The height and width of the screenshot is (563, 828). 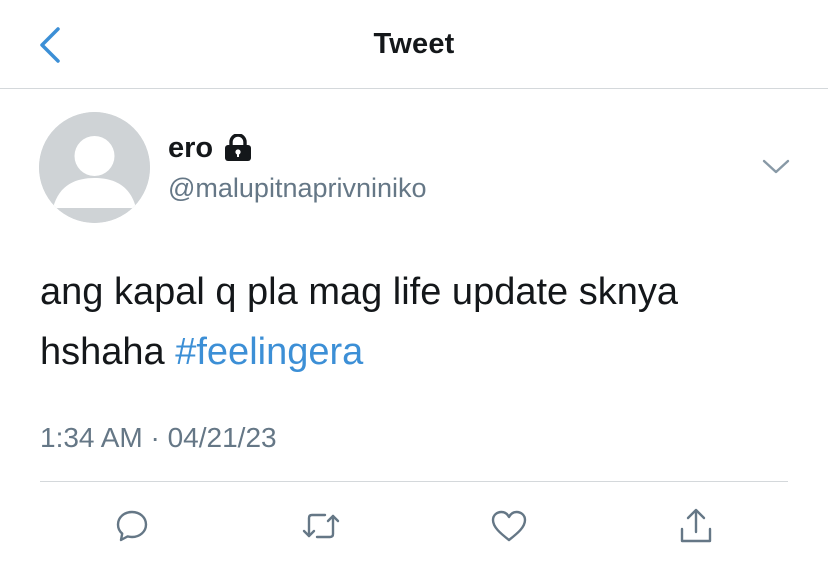 What do you see at coordinates (238, 148) in the screenshot?
I see `lock-icon` at bounding box center [238, 148].